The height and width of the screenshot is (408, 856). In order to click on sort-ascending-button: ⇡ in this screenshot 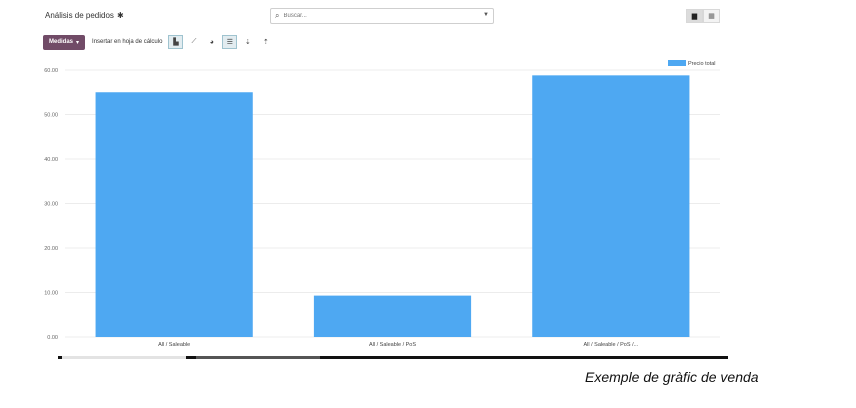, I will do `click(265, 42)`.